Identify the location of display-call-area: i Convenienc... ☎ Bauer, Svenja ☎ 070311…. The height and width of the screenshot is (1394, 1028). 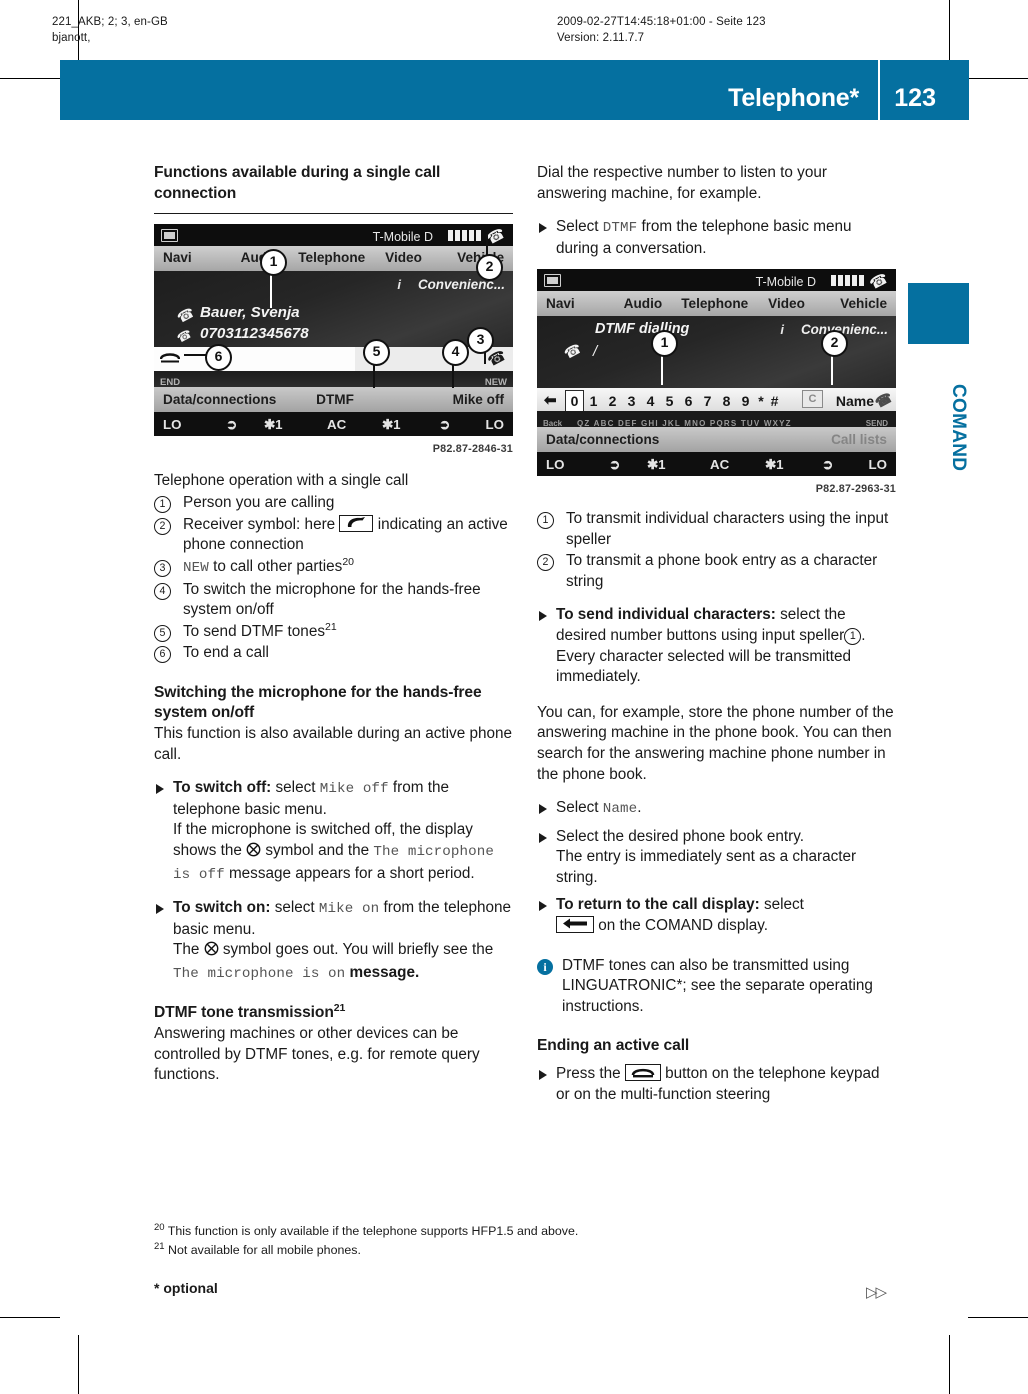
(333, 309).